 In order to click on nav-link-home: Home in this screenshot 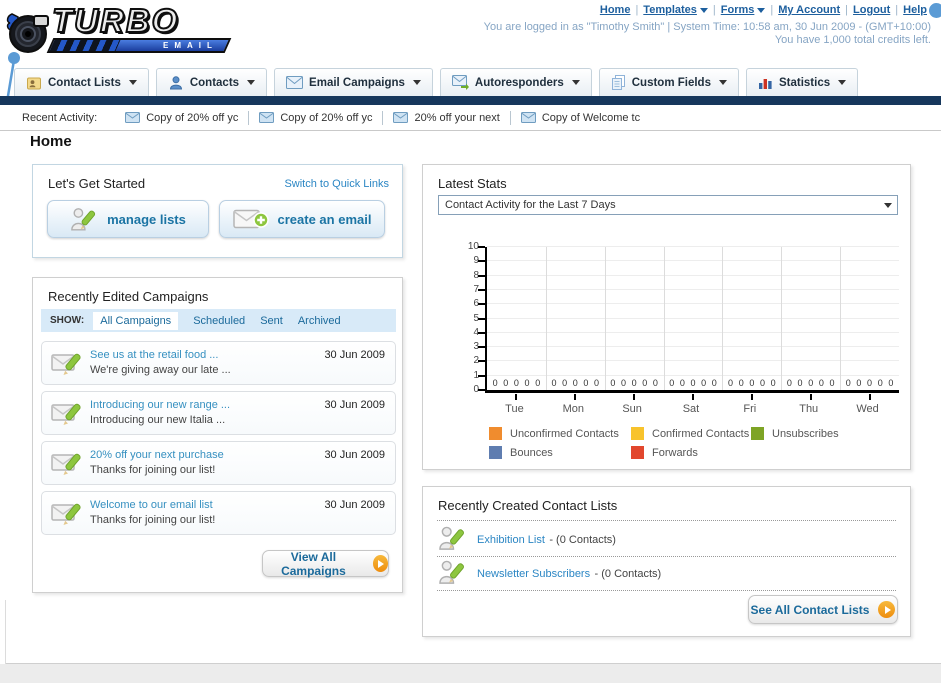, I will do `click(615, 10)`.